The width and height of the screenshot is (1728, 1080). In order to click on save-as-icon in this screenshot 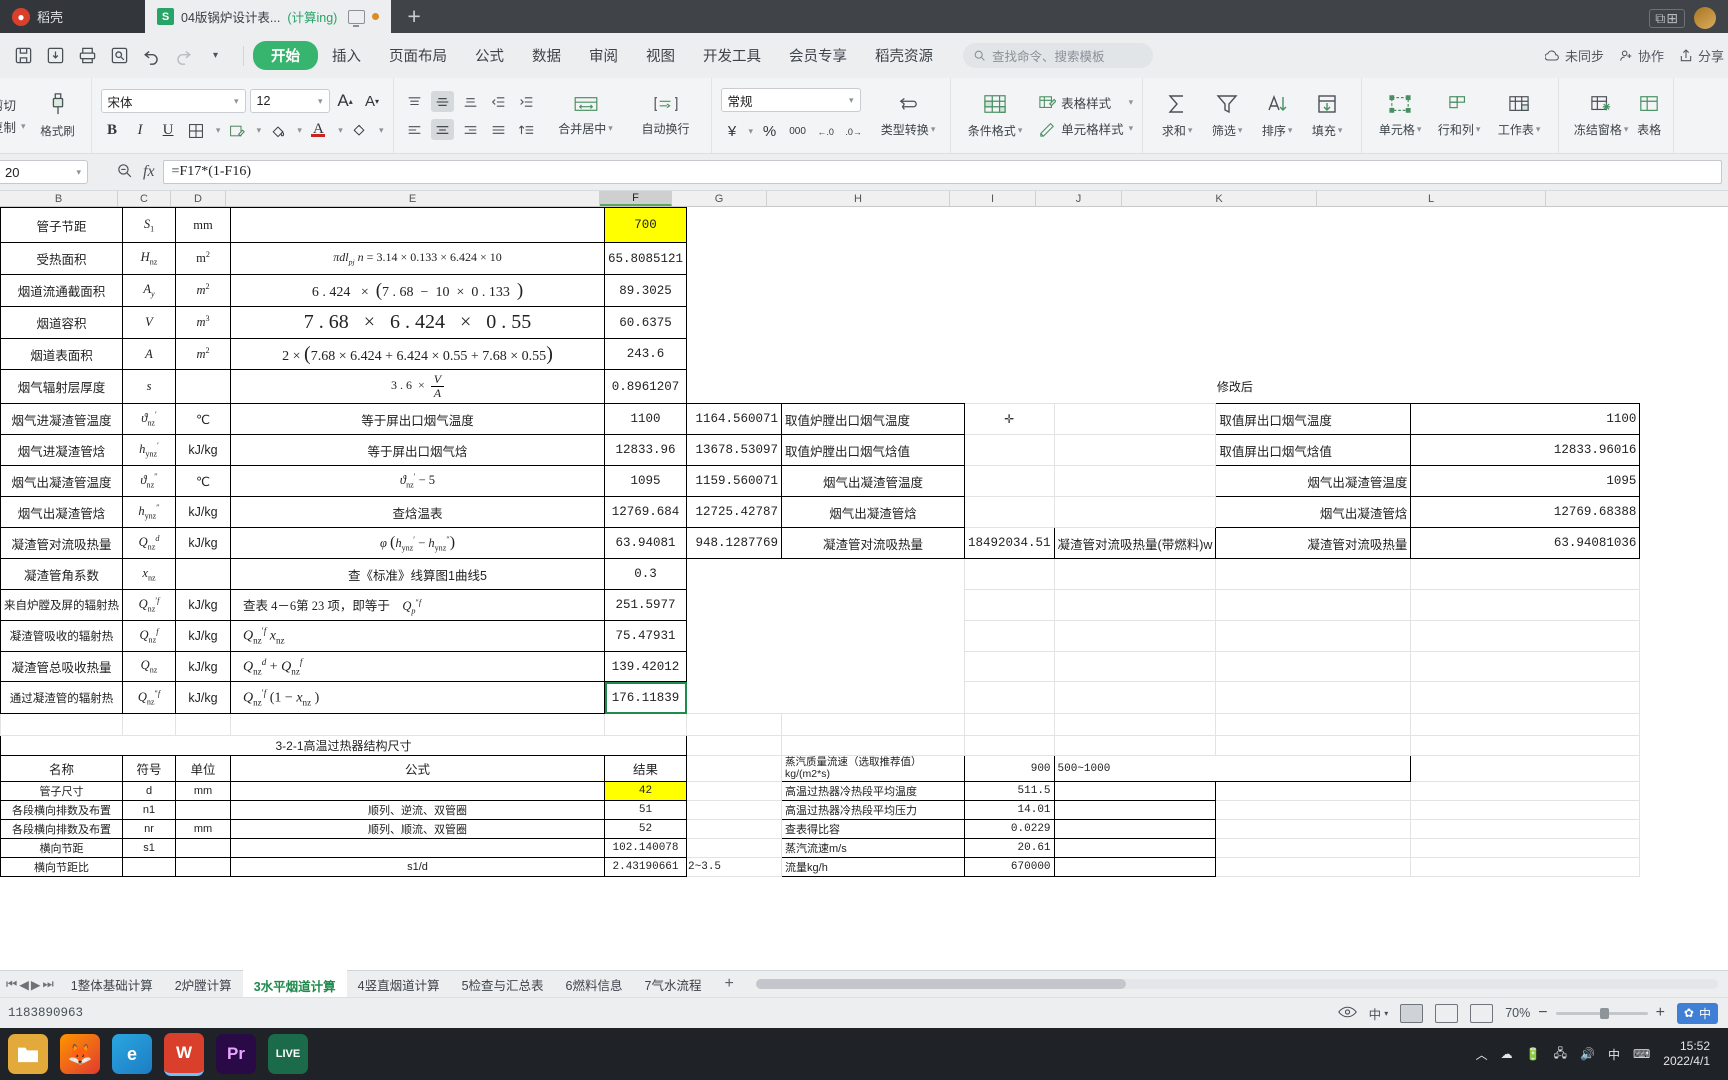, I will do `click(55, 55)`.